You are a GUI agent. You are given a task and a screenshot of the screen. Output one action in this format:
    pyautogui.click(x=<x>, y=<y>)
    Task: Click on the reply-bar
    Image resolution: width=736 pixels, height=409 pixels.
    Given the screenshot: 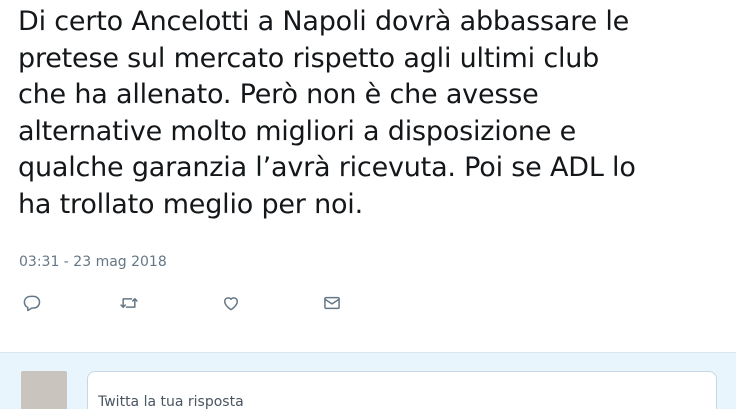 What is the action you would take?
    pyautogui.click(x=368, y=380)
    